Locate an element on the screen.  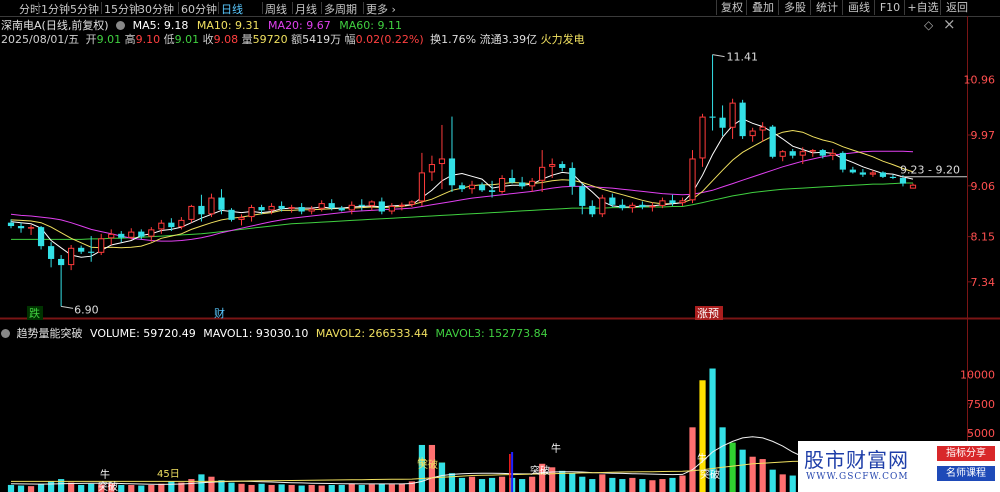
indicator-settings-icon is located at coordinates (5, 333).